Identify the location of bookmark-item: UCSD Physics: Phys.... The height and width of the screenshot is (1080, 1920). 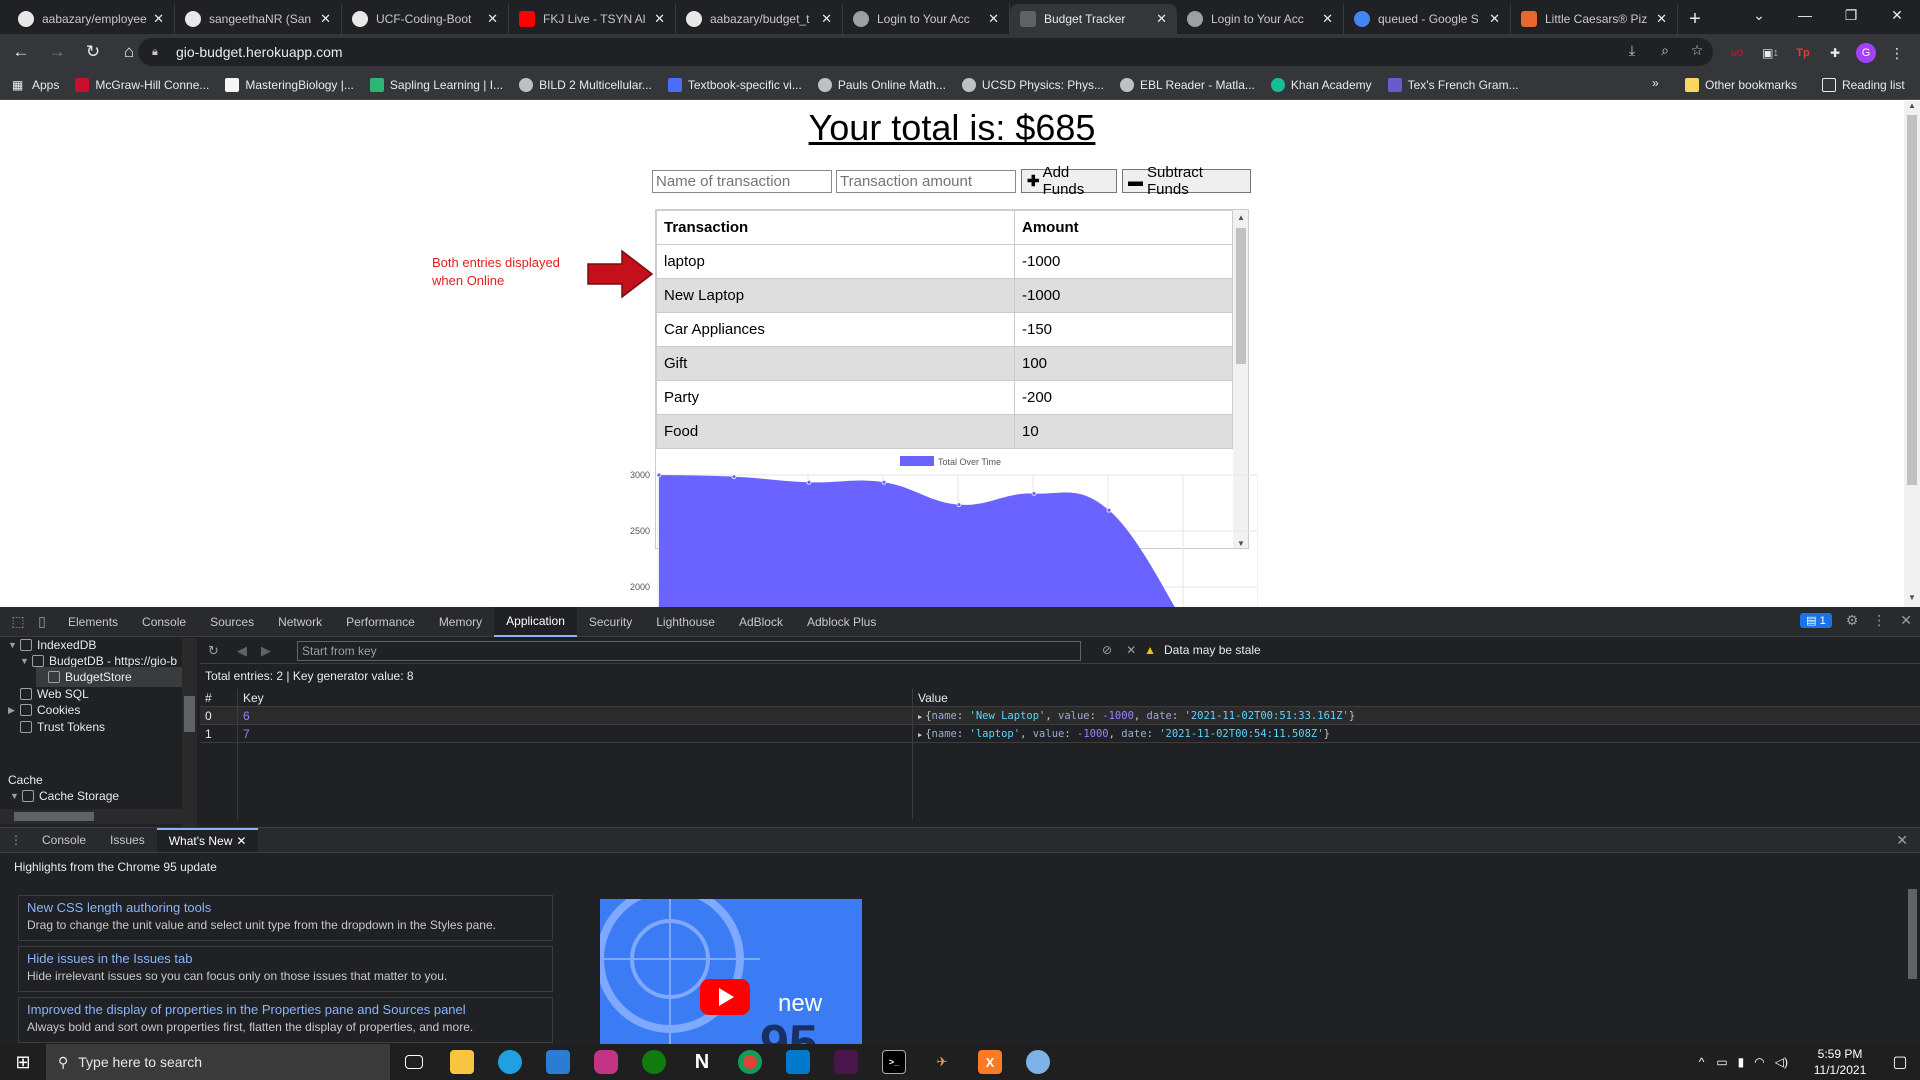
(1032, 84).